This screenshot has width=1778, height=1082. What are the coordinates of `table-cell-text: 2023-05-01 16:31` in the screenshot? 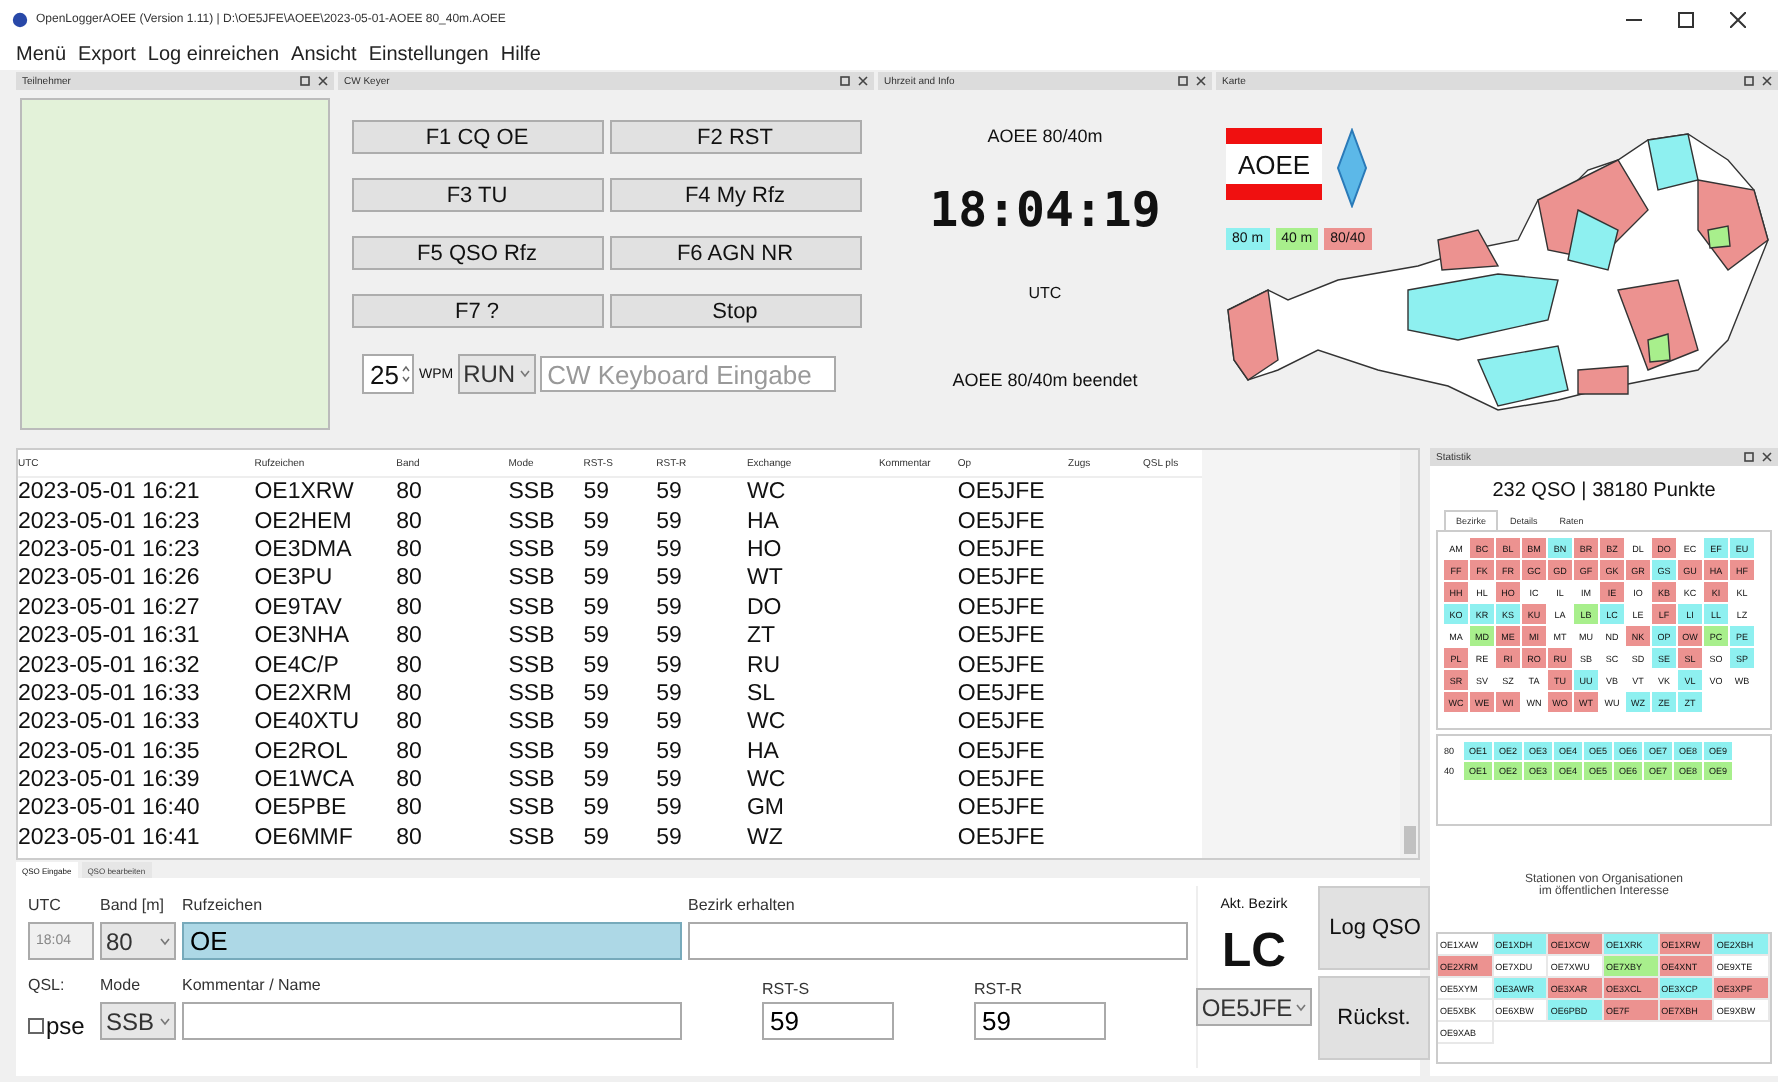 It's located at (110, 636).